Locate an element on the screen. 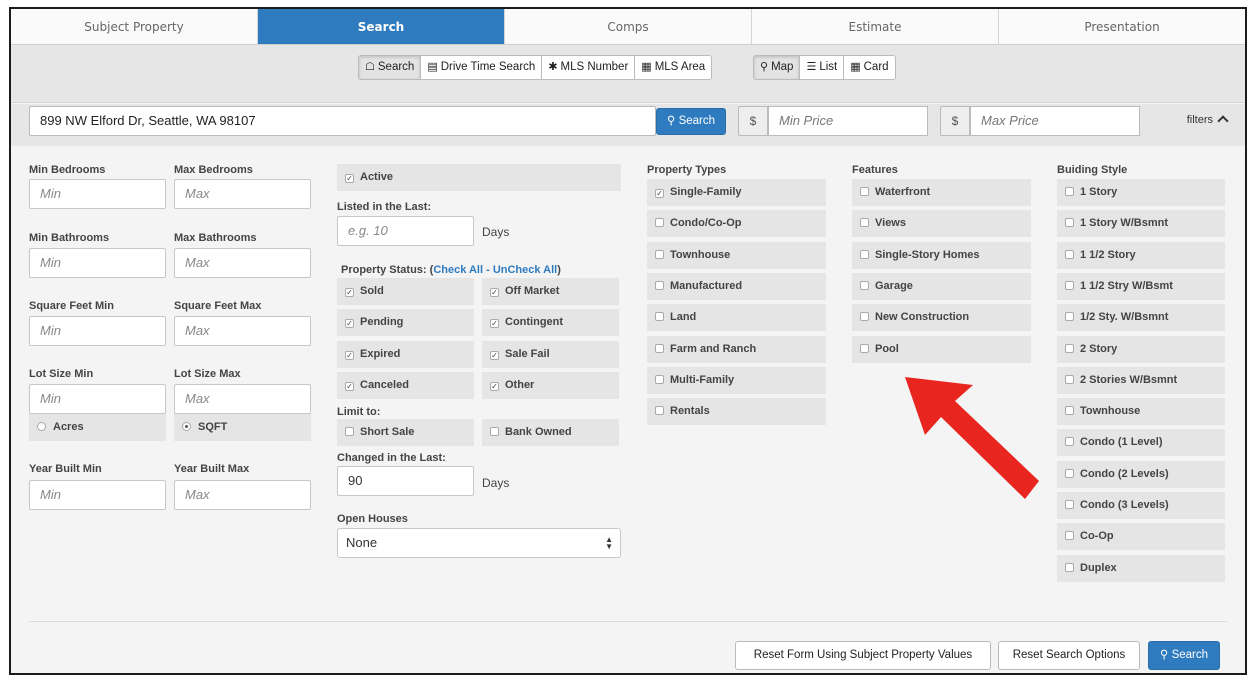  building-style-checkbox: Condo (2 Levels) is located at coordinates (1141, 474).